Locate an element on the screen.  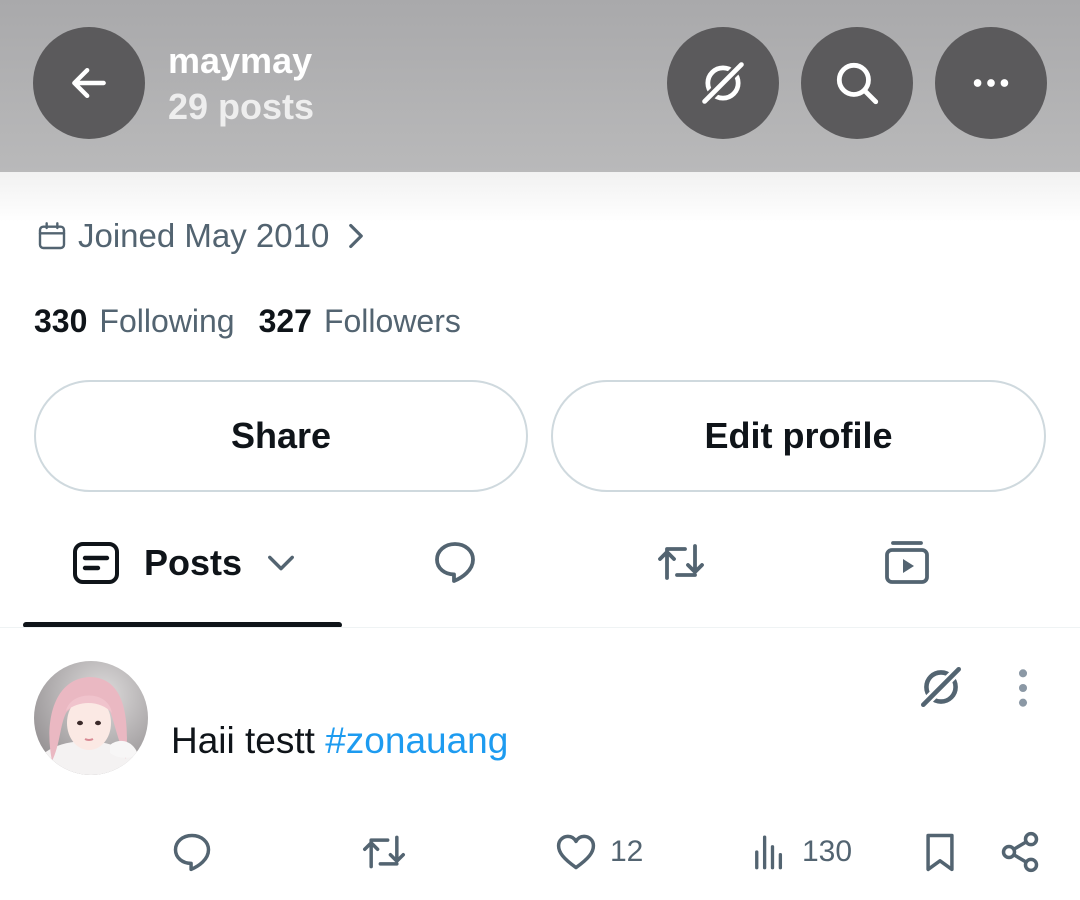
post-more-button is located at coordinates (1023, 690).